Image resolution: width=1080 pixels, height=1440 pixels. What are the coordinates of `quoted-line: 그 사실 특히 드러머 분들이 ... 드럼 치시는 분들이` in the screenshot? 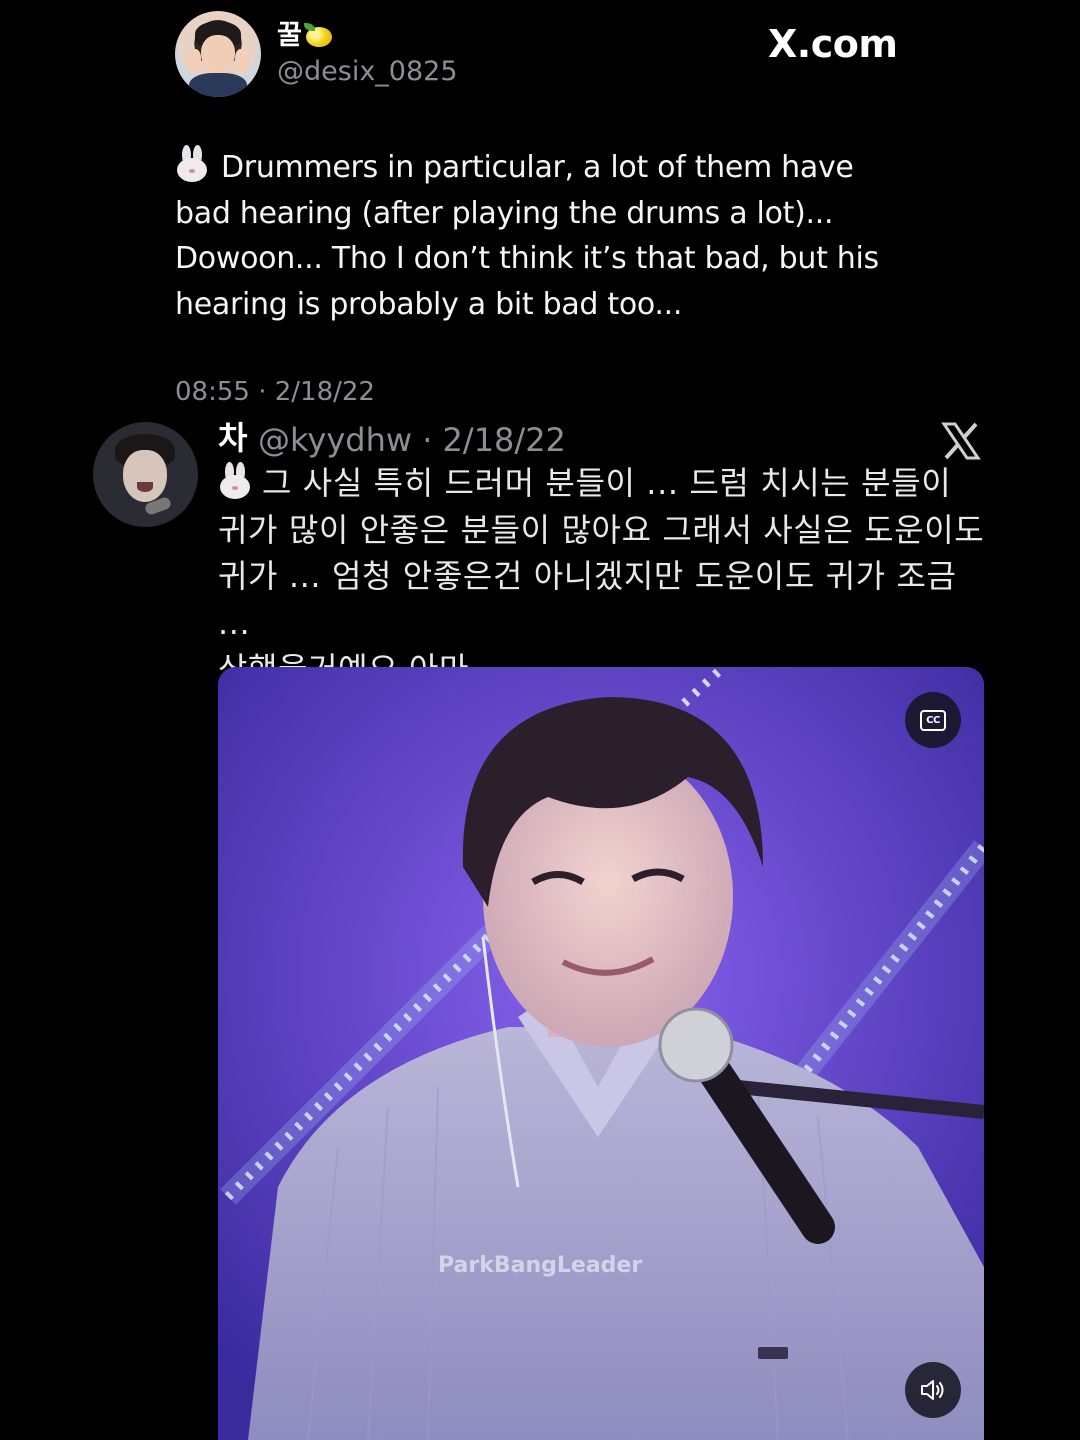 It's located at (608, 483).